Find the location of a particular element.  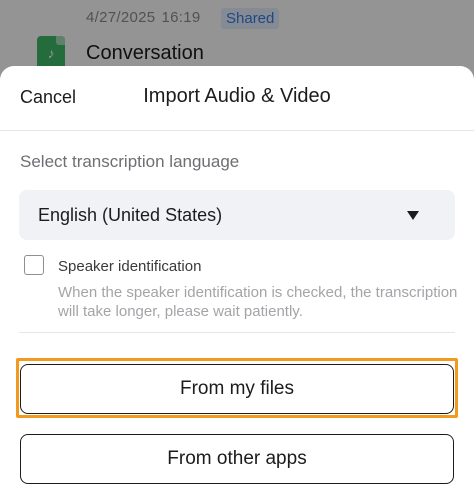

language-label: Select transcription language is located at coordinates (130, 161).